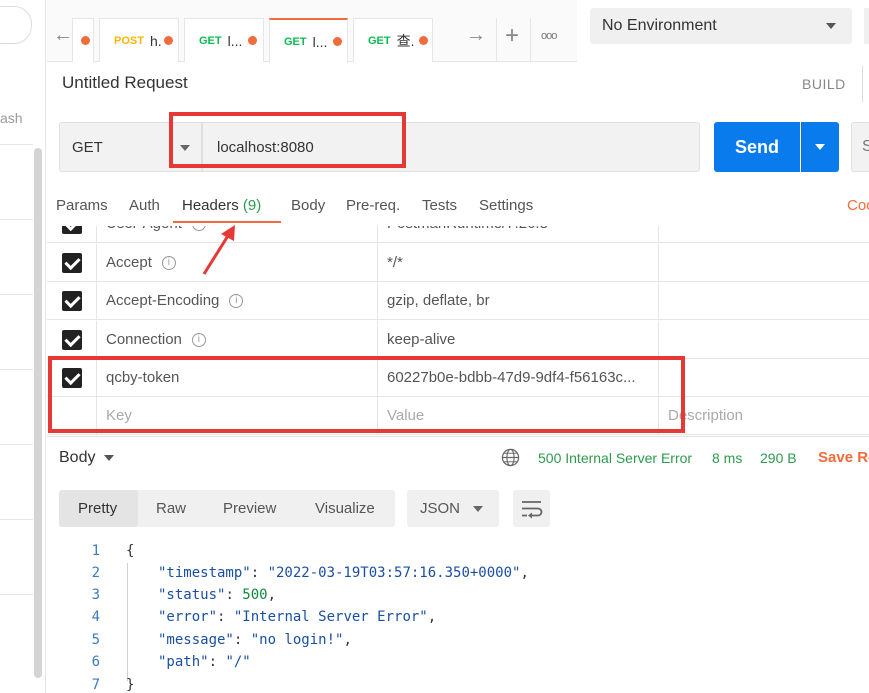 This screenshot has height=693, width=869. What do you see at coordinates (866, 26) in the screenshot?
I see `environment-quick-look-button` at bounding box center [866, 26].